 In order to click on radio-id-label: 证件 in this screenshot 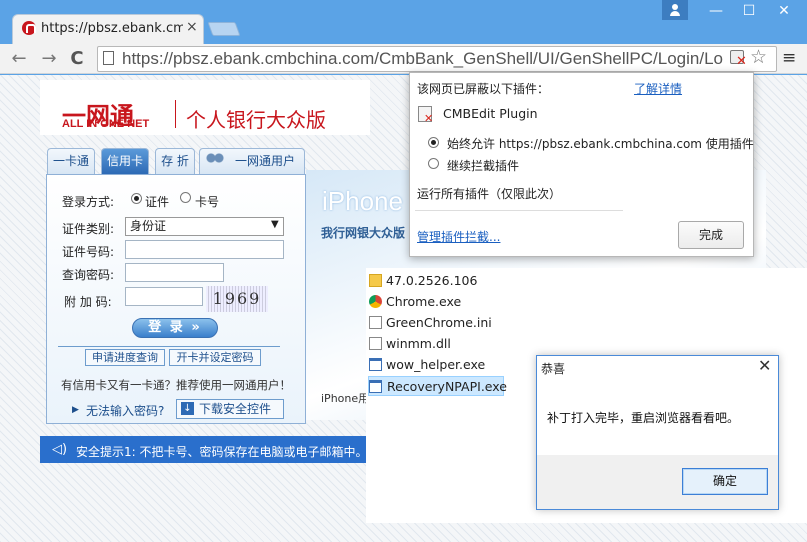, I will do `click(157, 202)`.